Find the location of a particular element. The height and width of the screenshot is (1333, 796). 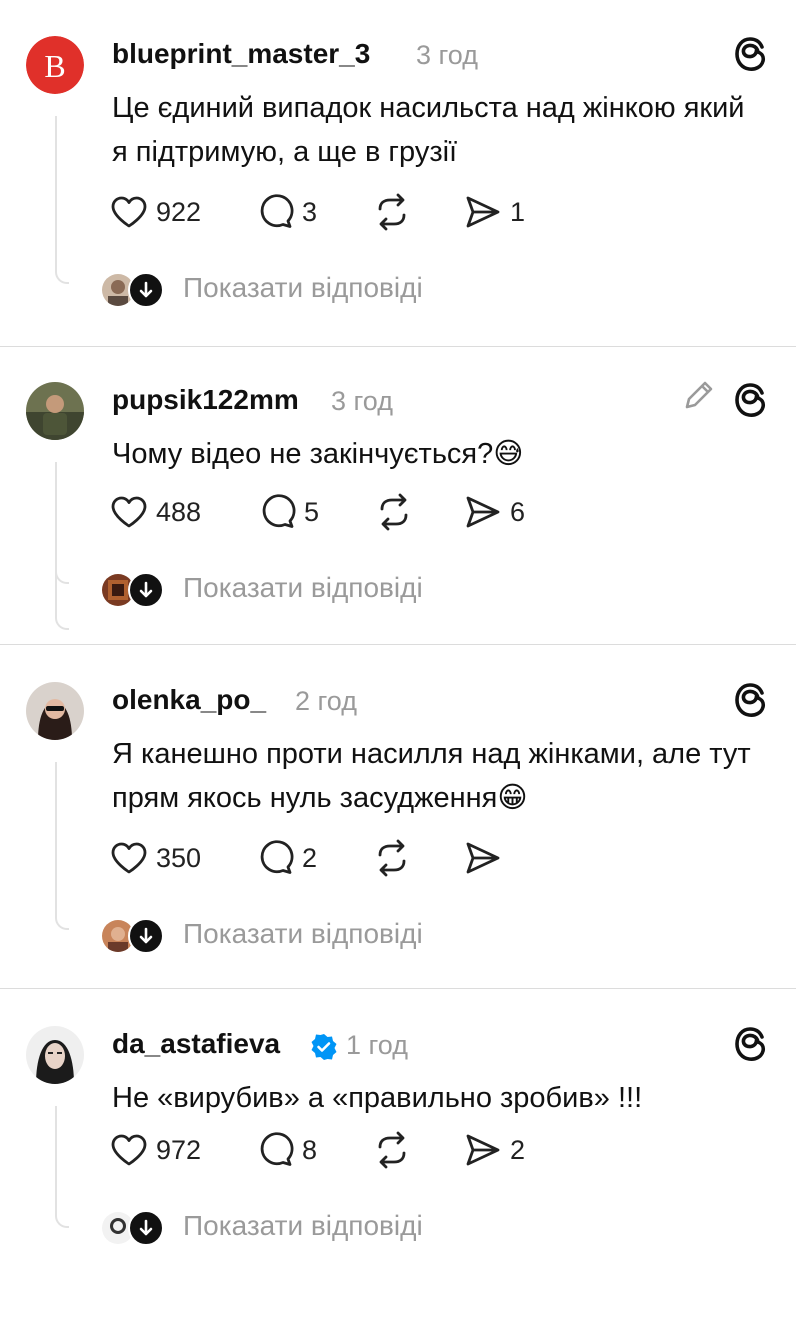

comment-count: 5 is located at coordinates (312, 511).